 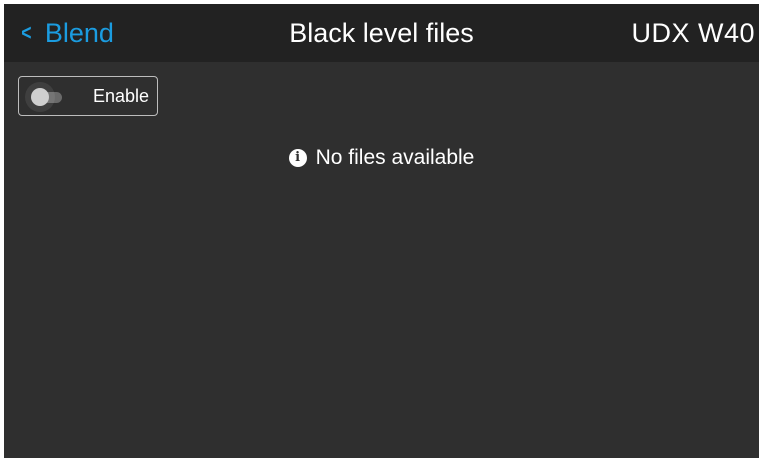 What do you see at coordinates (297, 158) in the screenshot?
I see `info-icon: i` at bounding box center [297, 158].